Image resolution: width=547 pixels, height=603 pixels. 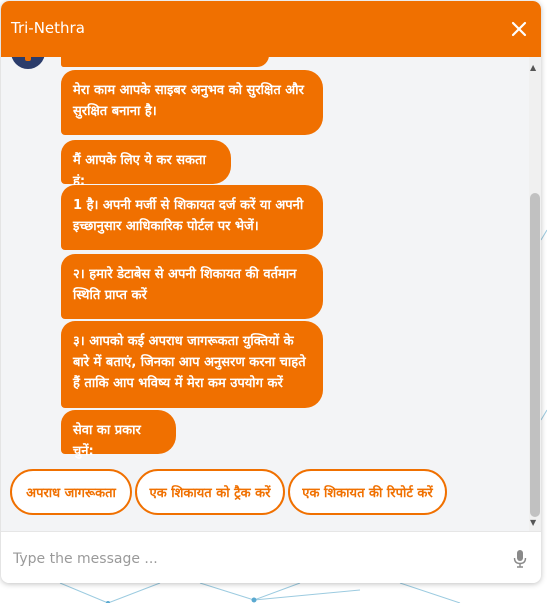 I want to click on message-scrollbar: ▲ ▼, so click(x=534, y=294).